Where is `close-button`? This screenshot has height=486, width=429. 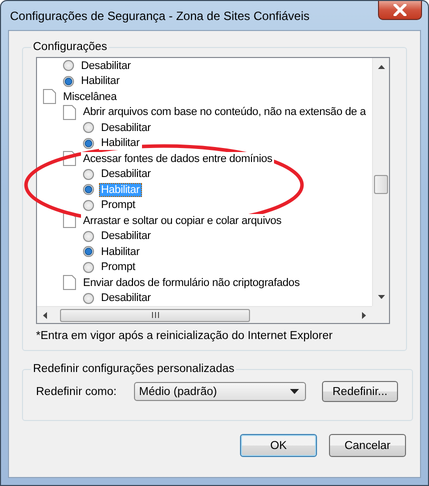
close-button is located at coordinates (400, 10).